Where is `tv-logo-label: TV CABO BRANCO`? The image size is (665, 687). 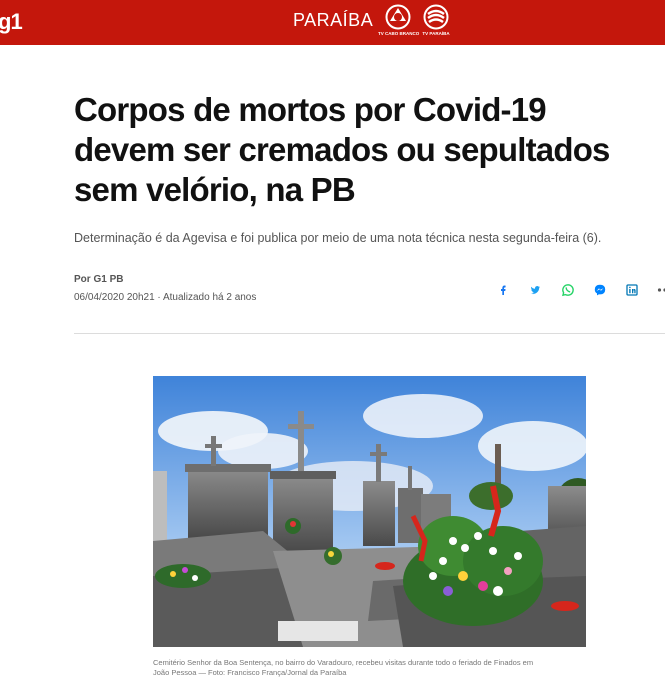 tv-logo-label: TV CABO BRANCO is located at coordinates (399, 33).